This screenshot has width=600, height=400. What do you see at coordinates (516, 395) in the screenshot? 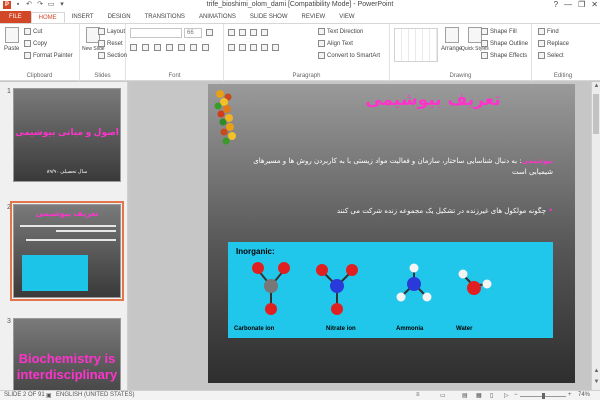
I see `zoom-out-icon: −` at bounding box center [516, 395].